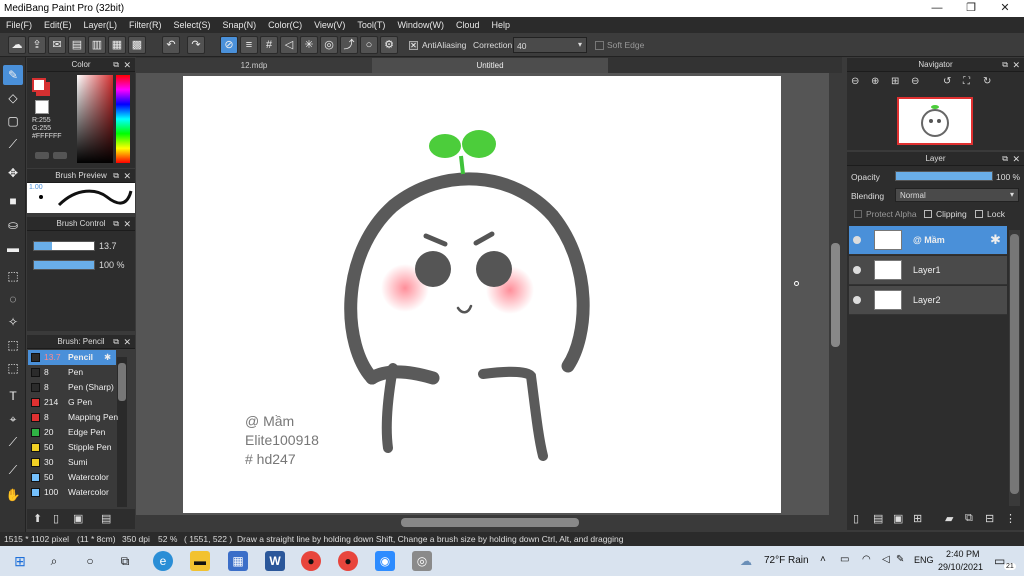  I want to click on comment-icon: ✉, so click(57, 45).